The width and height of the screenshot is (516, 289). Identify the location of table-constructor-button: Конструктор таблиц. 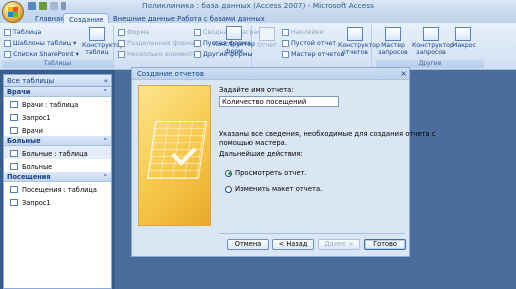
(103, 41).